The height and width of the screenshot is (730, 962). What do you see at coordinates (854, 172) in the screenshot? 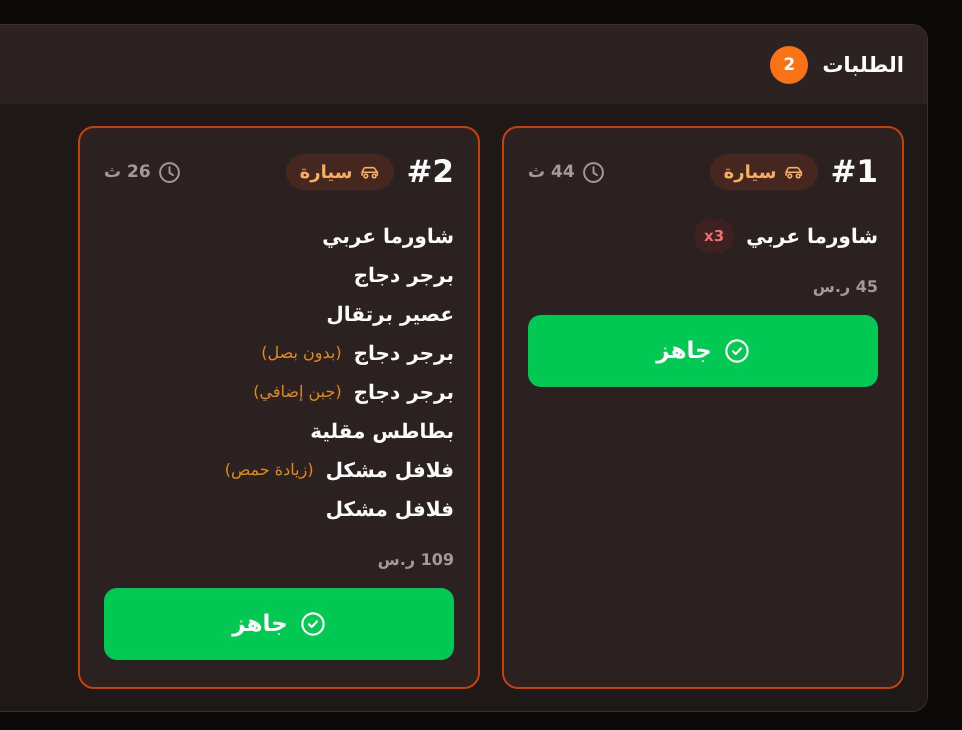
I see `order-number: #1` at bounding box center [854, 172].